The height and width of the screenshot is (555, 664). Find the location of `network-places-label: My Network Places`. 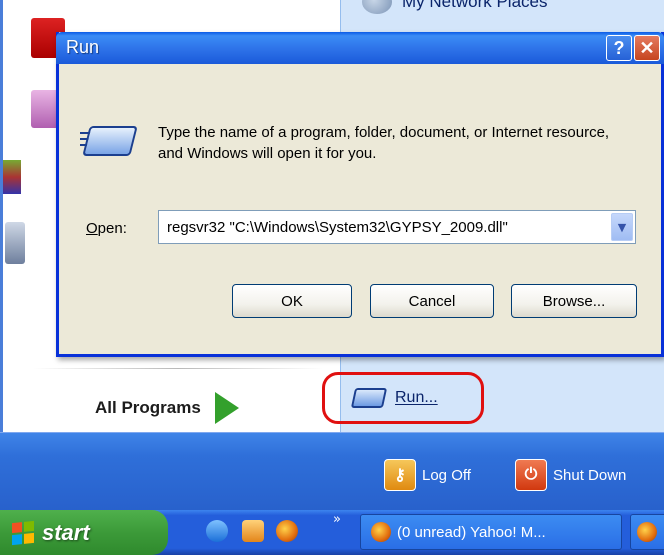

network-places-label: My Network Places is located at coordinates (475, 5).